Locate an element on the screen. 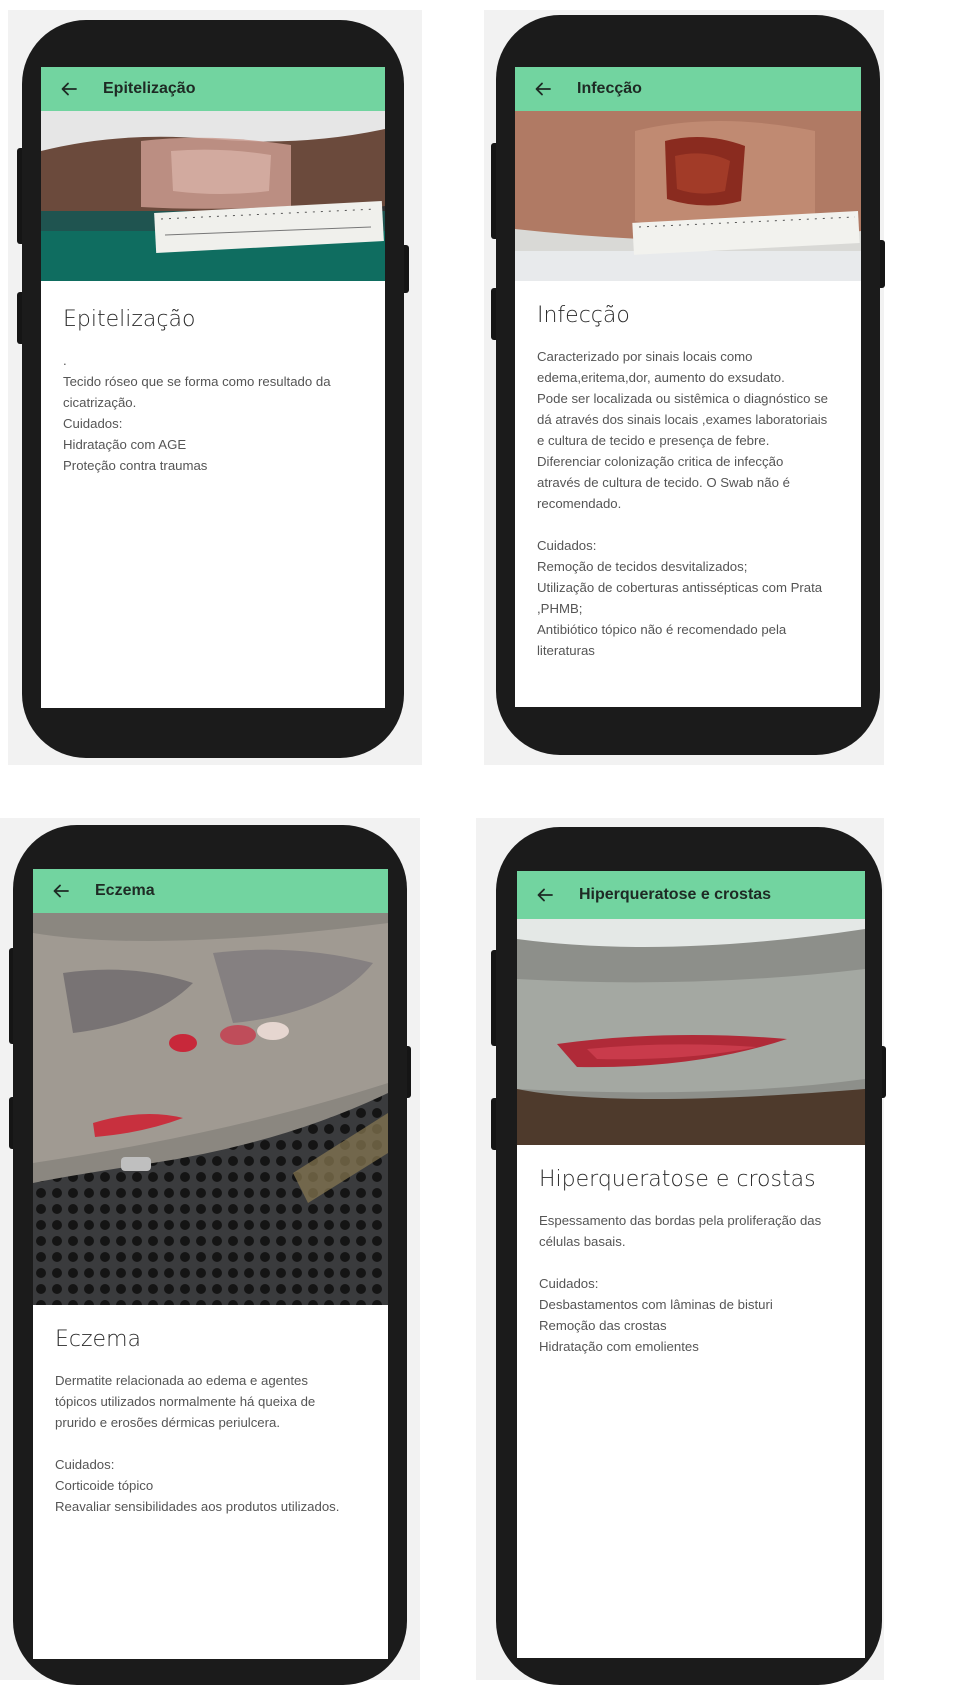 Image resolution: width=957 pixels, height=1699 pixels. text-line: prurido e erosões dérmicas periulcera. is located at coordinates (168, 1422).